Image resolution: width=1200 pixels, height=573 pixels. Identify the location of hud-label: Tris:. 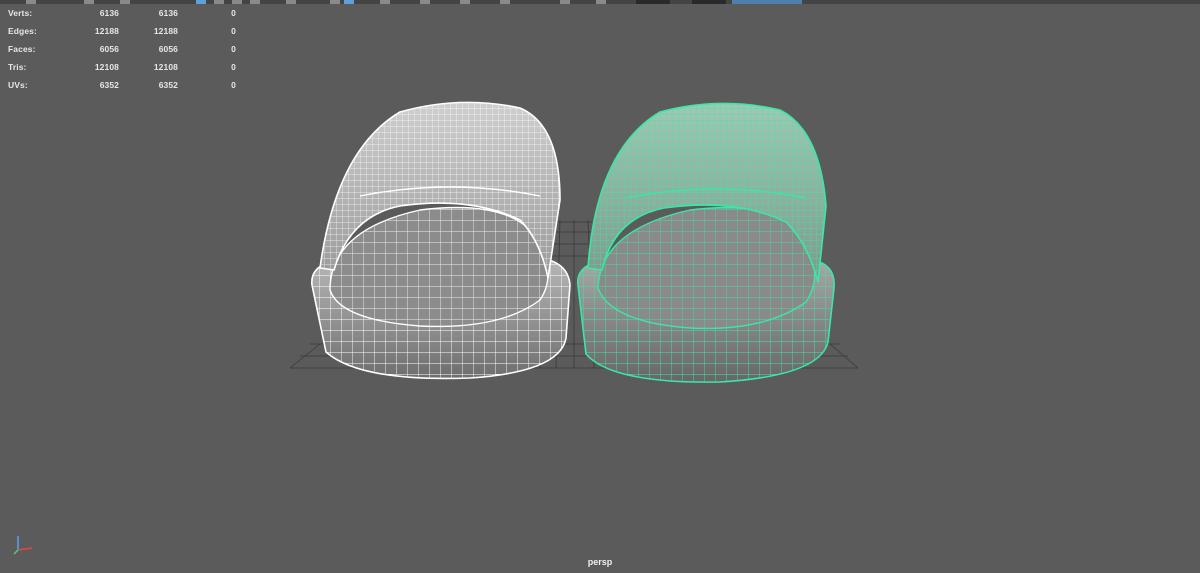
(17, 67).